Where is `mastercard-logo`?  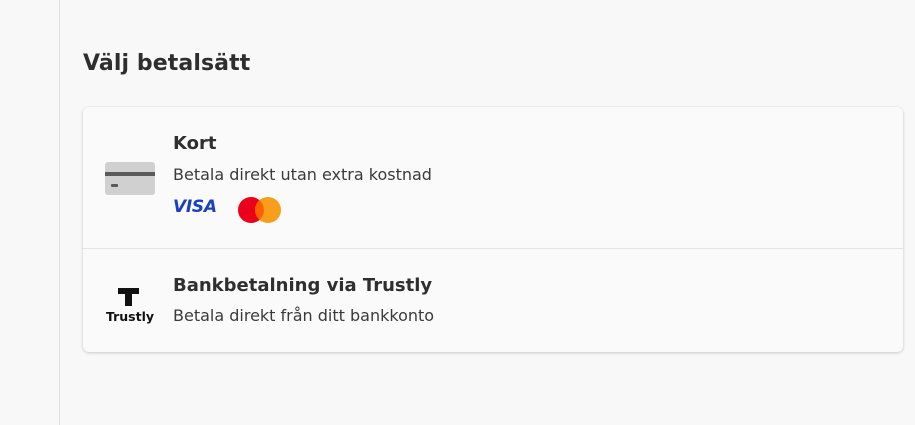 mastercard-logo is located at coordinates (259, 210).